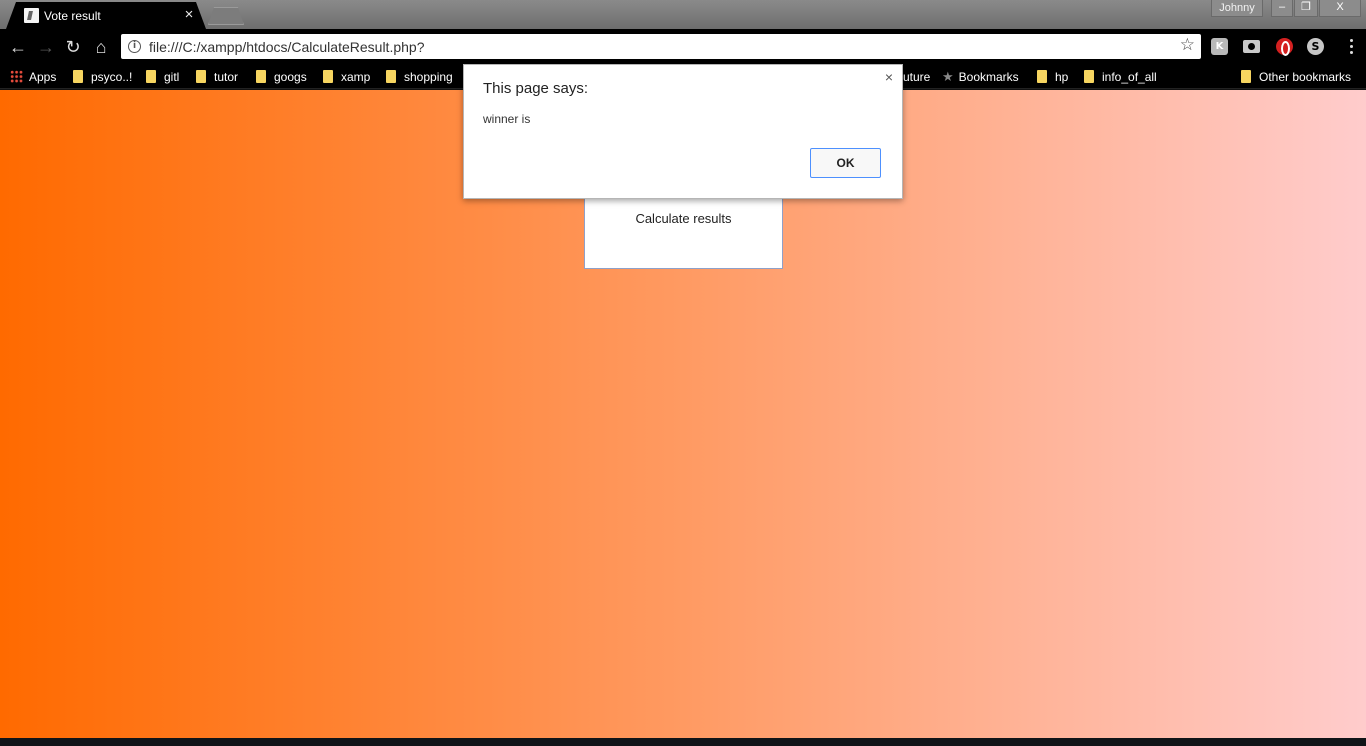  I want to click on bookmark-label: gitl, so click(172, 77).